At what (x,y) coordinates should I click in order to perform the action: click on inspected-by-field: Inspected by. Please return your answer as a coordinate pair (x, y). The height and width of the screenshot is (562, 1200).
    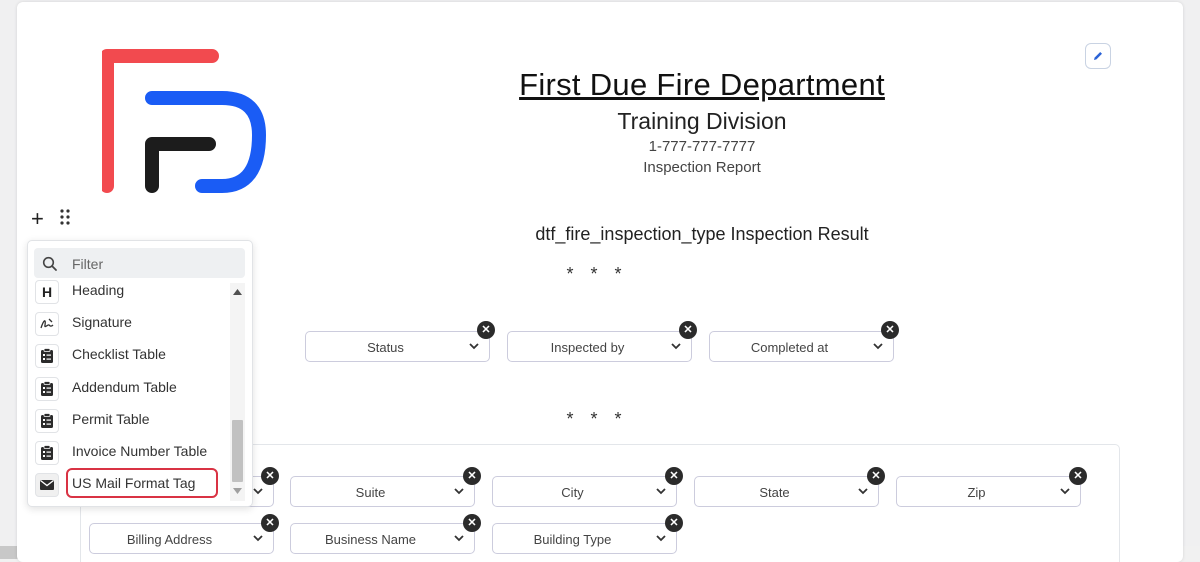
    Looking at the image, I should click on (599, 346).